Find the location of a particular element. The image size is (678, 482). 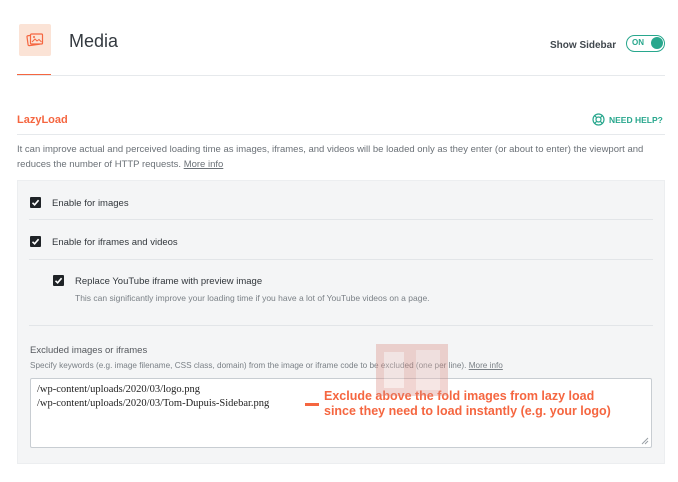

youtube-preview-checkbox is located at coordinates (58, 280).